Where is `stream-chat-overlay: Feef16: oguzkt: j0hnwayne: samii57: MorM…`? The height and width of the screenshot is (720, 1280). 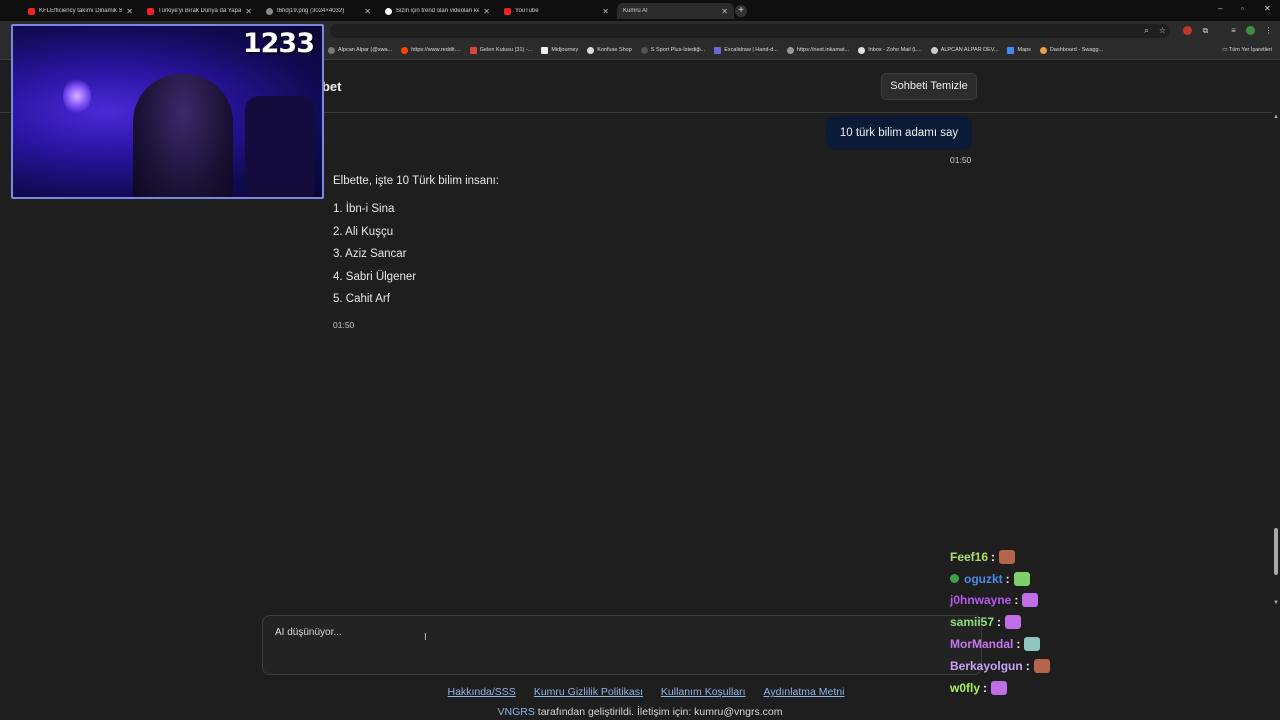
stream-chat-overlay: Feef16: oguzkt: j0hnwayne: samii57: MorM… is located at coordinates (1050, 622).